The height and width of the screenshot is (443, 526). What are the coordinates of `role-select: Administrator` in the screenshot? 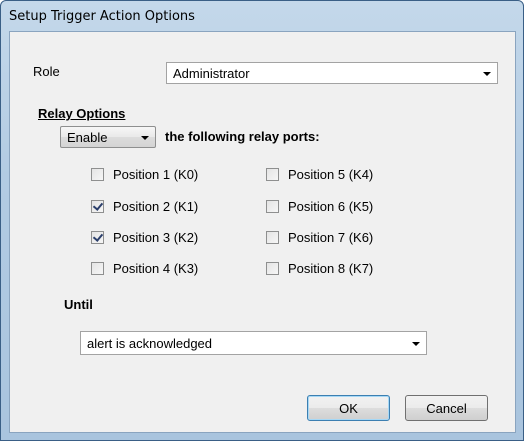 It's located at (332, 73).